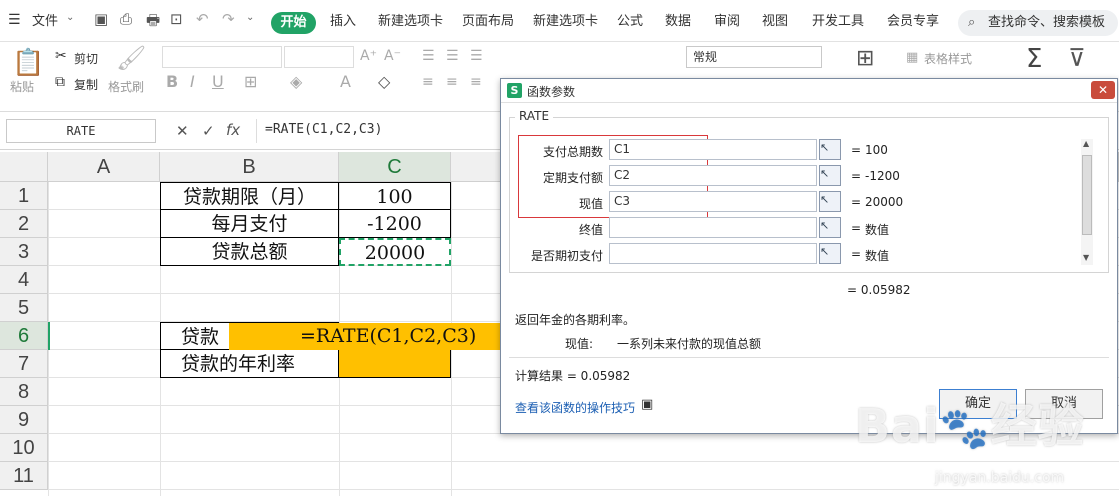 The image size is (1119, 496). I want to click on arg-input-type, so click(713, 253).